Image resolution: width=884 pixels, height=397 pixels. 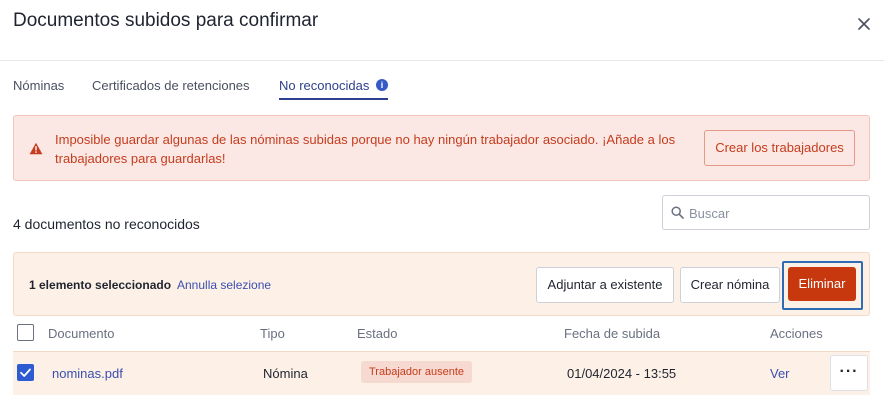 I want to click on search-input: Buscar, so click(x=766, y=212).